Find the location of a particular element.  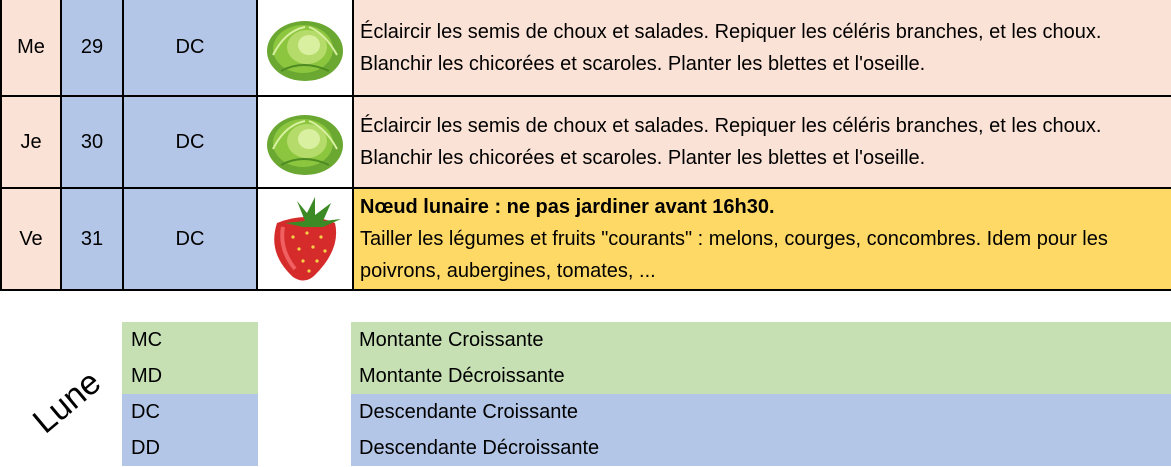

date-cell: 29 is located at coordinates (92, 48).